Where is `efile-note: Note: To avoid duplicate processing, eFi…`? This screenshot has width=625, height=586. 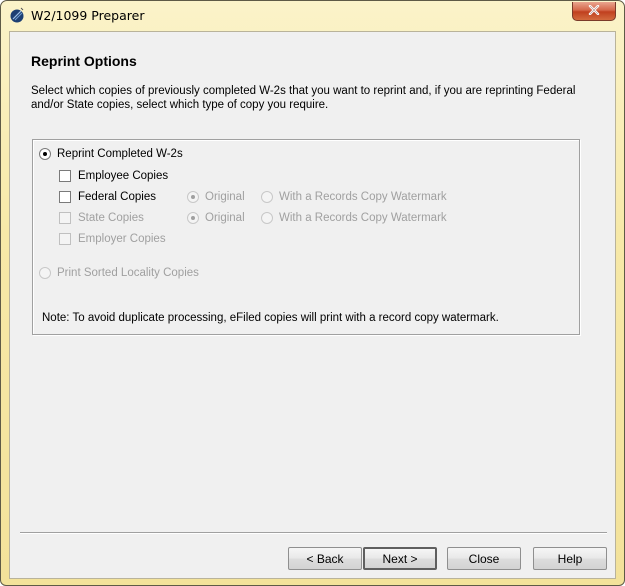
efile-note: Note: To avoid duplicate processing, eFi… is located at coordinates (270, 318).